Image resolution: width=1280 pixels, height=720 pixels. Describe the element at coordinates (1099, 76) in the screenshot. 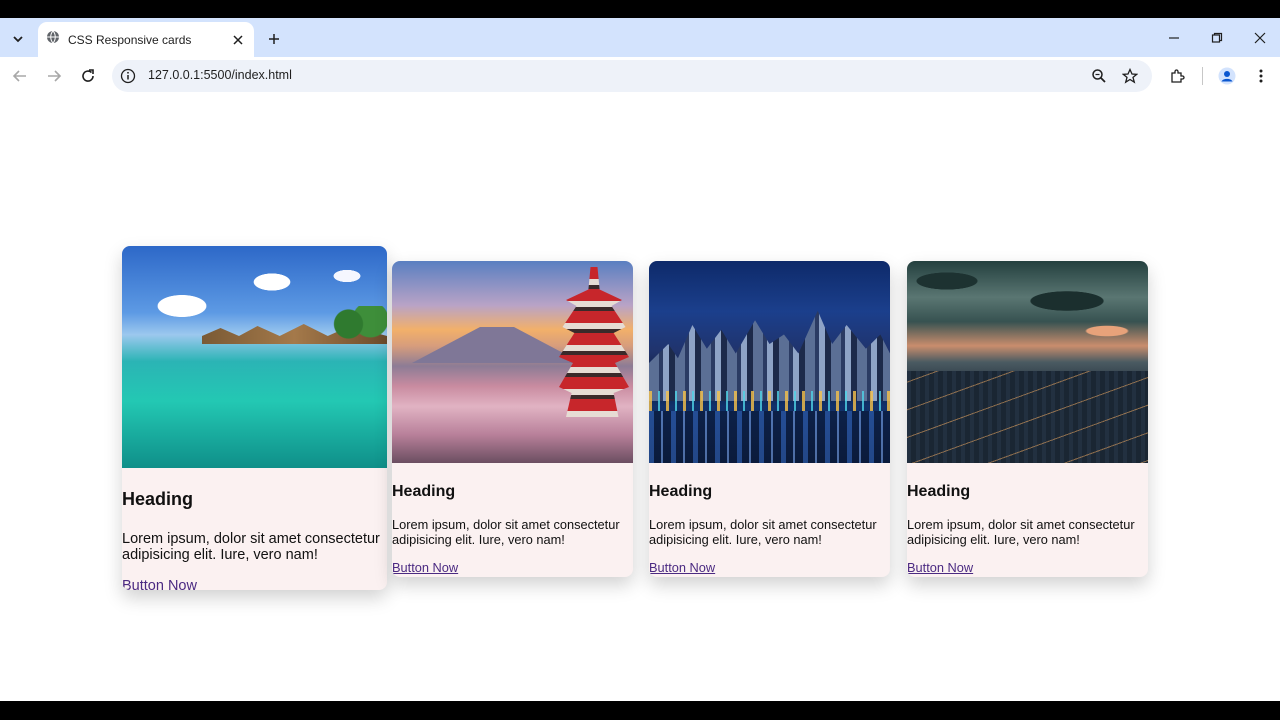

I see `zoom-icon` at that location.